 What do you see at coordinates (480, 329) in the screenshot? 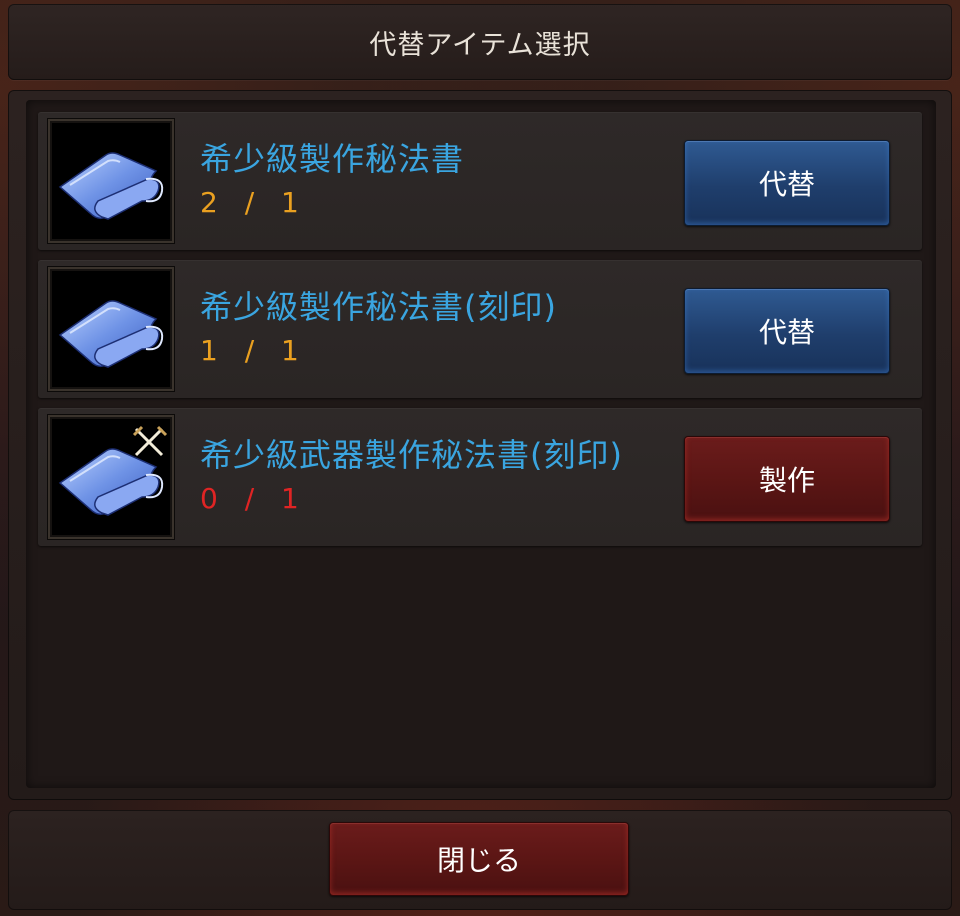
I see `item-row-2: 希少級製作秘法書(刻印) 1 / 1 代替` at bounding box center [480, 329].